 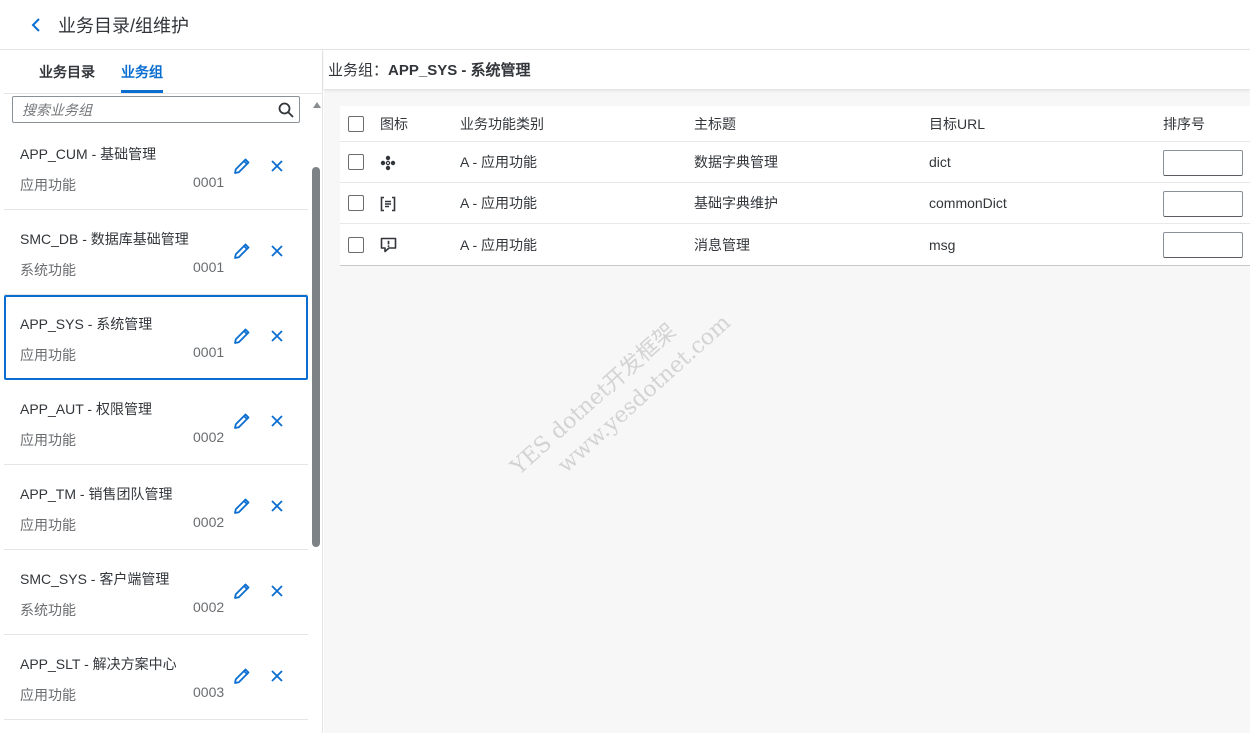 What do you see at coordinates (942, 244) in the screenshot?
I see `row-url: msg` at bounding box center [942, 244].